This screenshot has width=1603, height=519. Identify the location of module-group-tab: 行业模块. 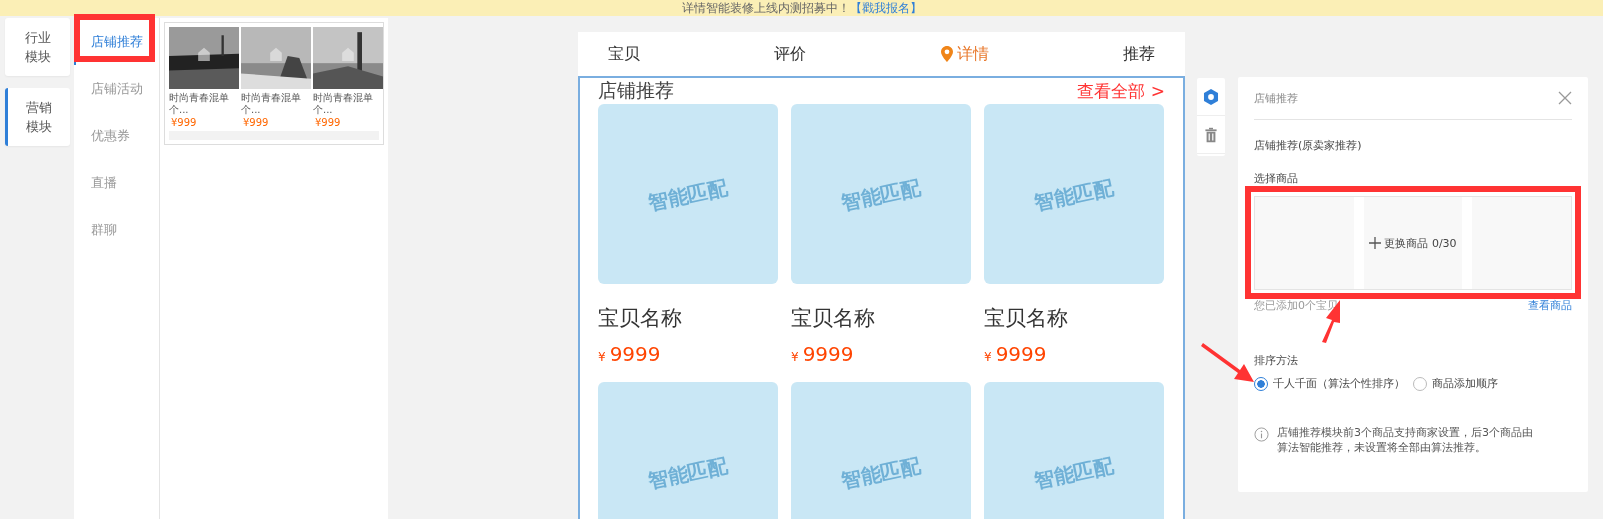
(37, 47).